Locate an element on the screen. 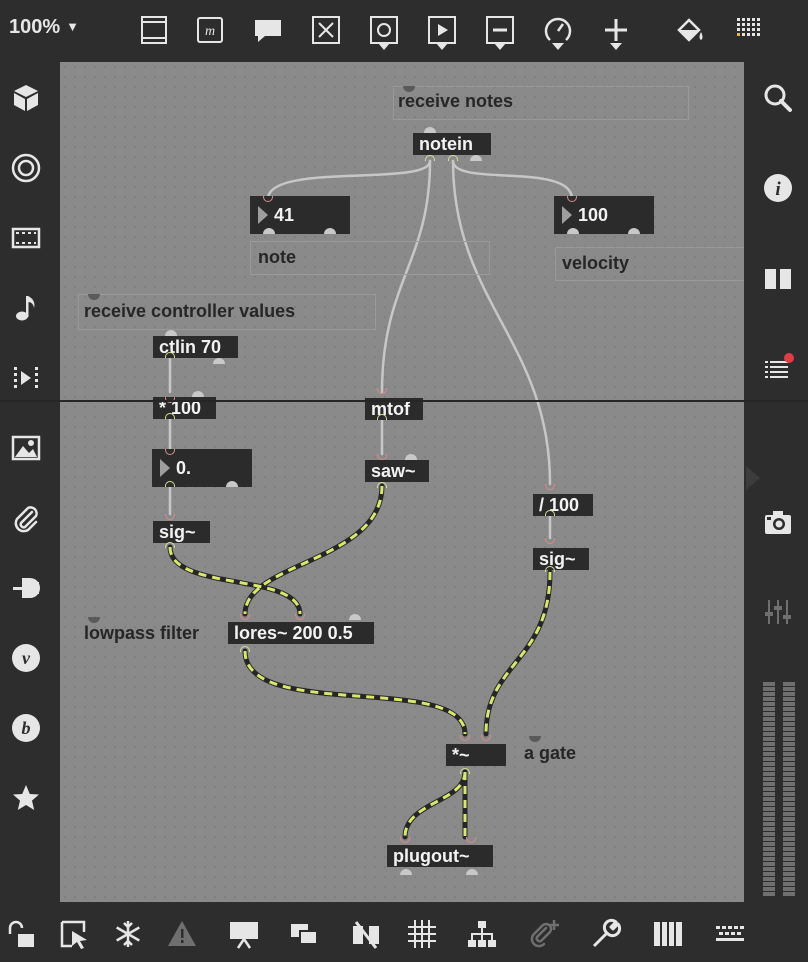 Image resolution: width=808 pixels, height=962 pixels. cord-saw-lores is located at coordinates (313, 550).